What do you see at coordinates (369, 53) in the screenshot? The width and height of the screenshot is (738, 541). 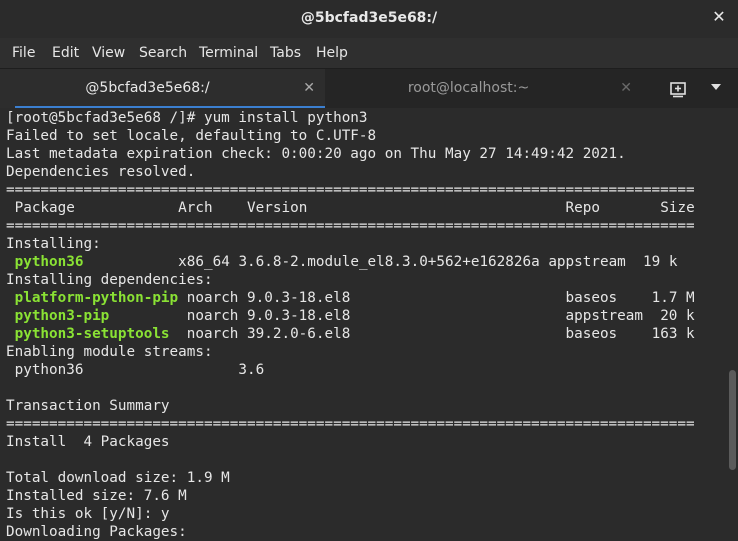 I see `menu-bar: File Edit View Search Terminal Tabs Help` at bounding box center [369, 53].